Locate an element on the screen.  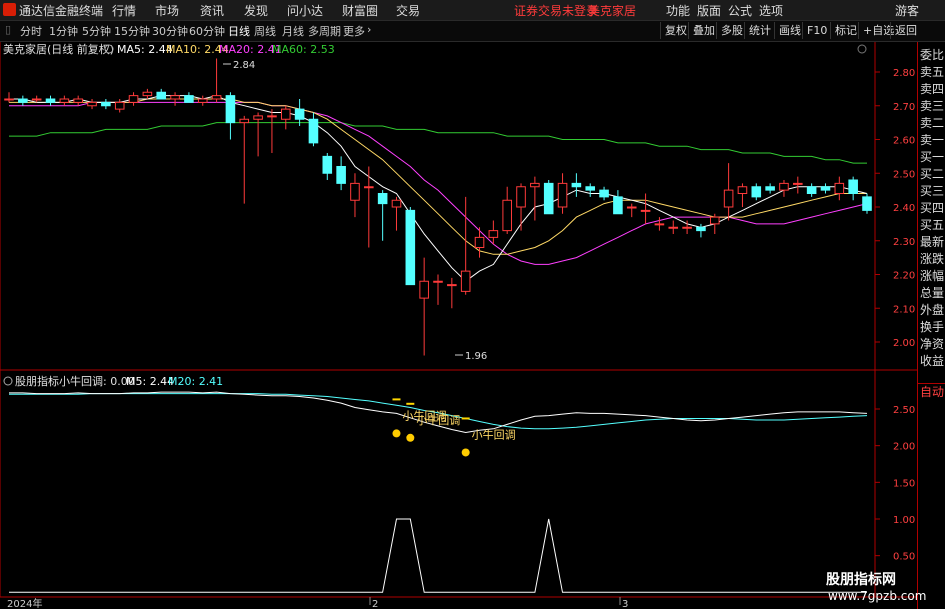
btn-huaxian: 画线 is located at coordinates (789, 30).